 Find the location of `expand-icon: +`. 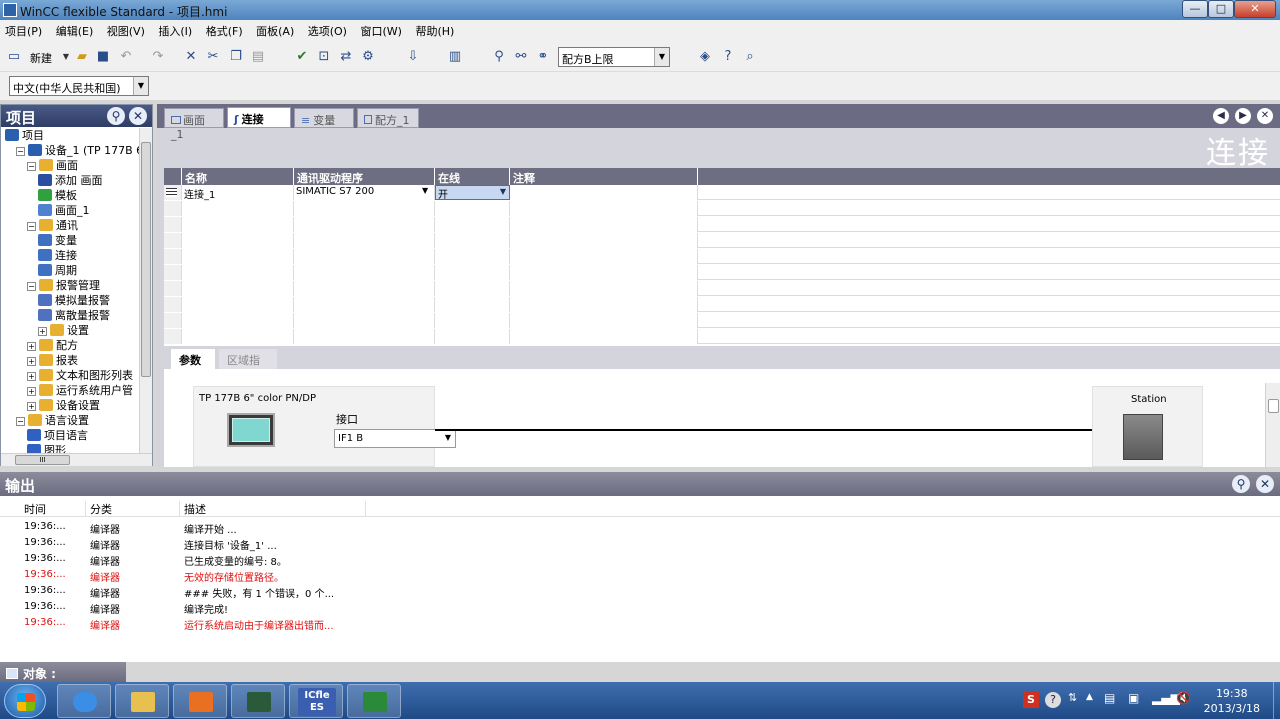

expand-icon: + is located at coordinates (31, 376).